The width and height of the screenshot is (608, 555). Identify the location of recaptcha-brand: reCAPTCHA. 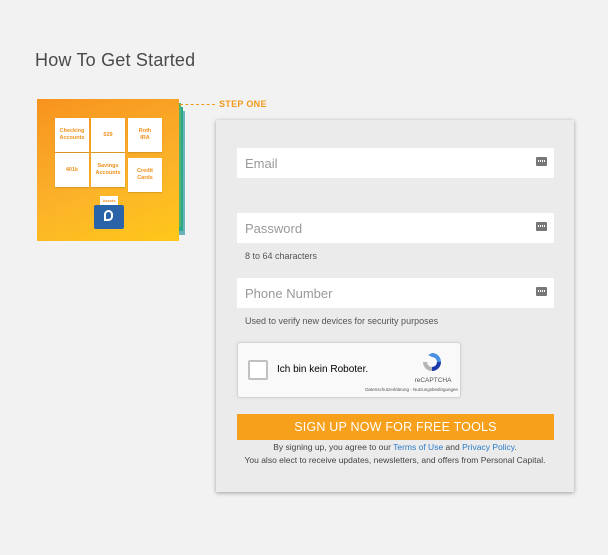
(433, 380).